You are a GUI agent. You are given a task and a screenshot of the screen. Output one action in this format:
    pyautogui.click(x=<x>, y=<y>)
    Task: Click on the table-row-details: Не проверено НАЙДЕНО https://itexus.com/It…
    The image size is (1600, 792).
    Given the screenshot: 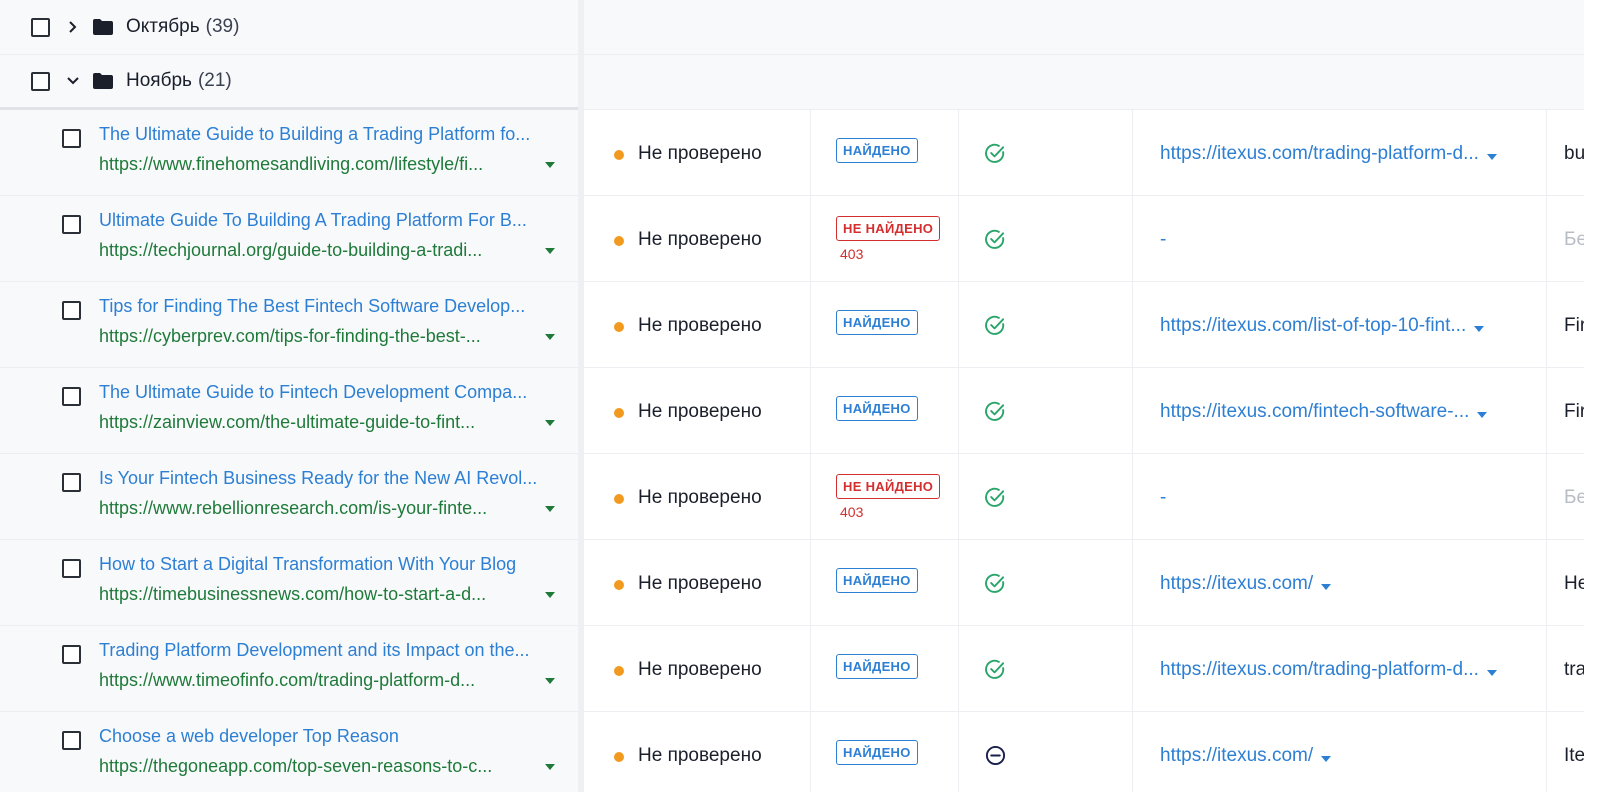 What is the action you would take?
    pyautogui.click(x=1084, y=752)
    